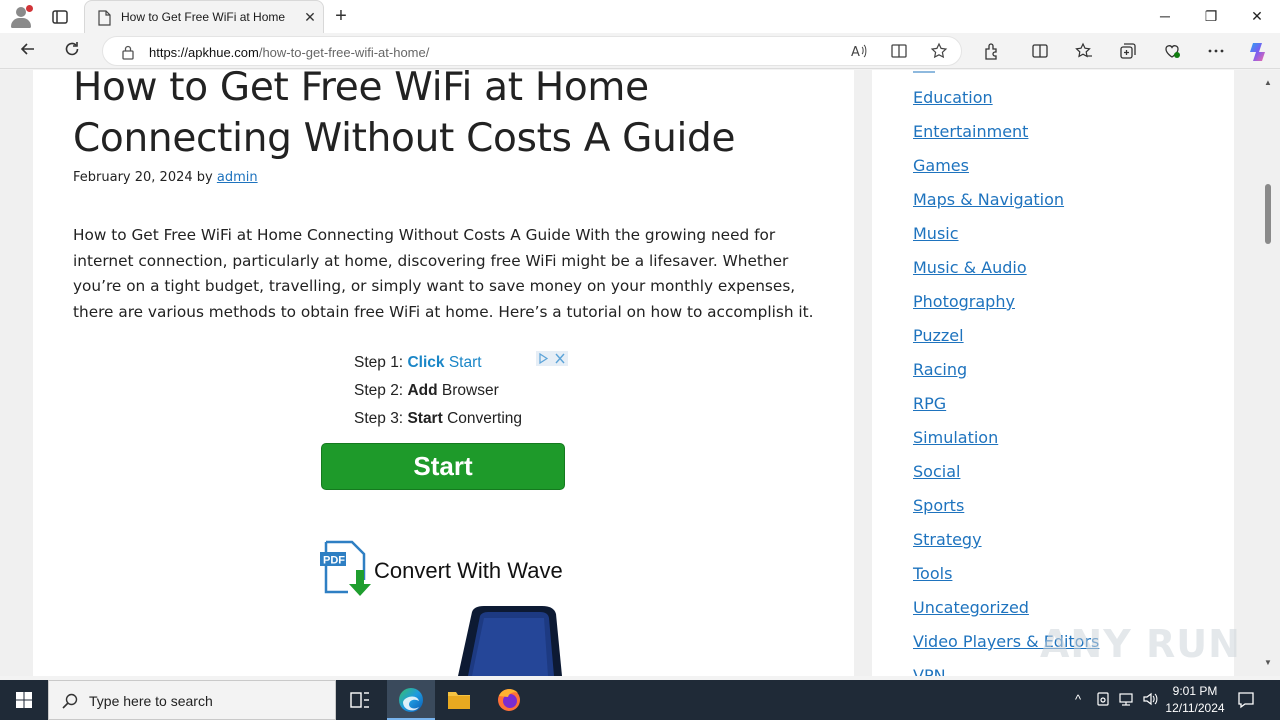 The width and height of the screenshot is (1280, 720). I want to click on firefox-icon, so click(509, 700).